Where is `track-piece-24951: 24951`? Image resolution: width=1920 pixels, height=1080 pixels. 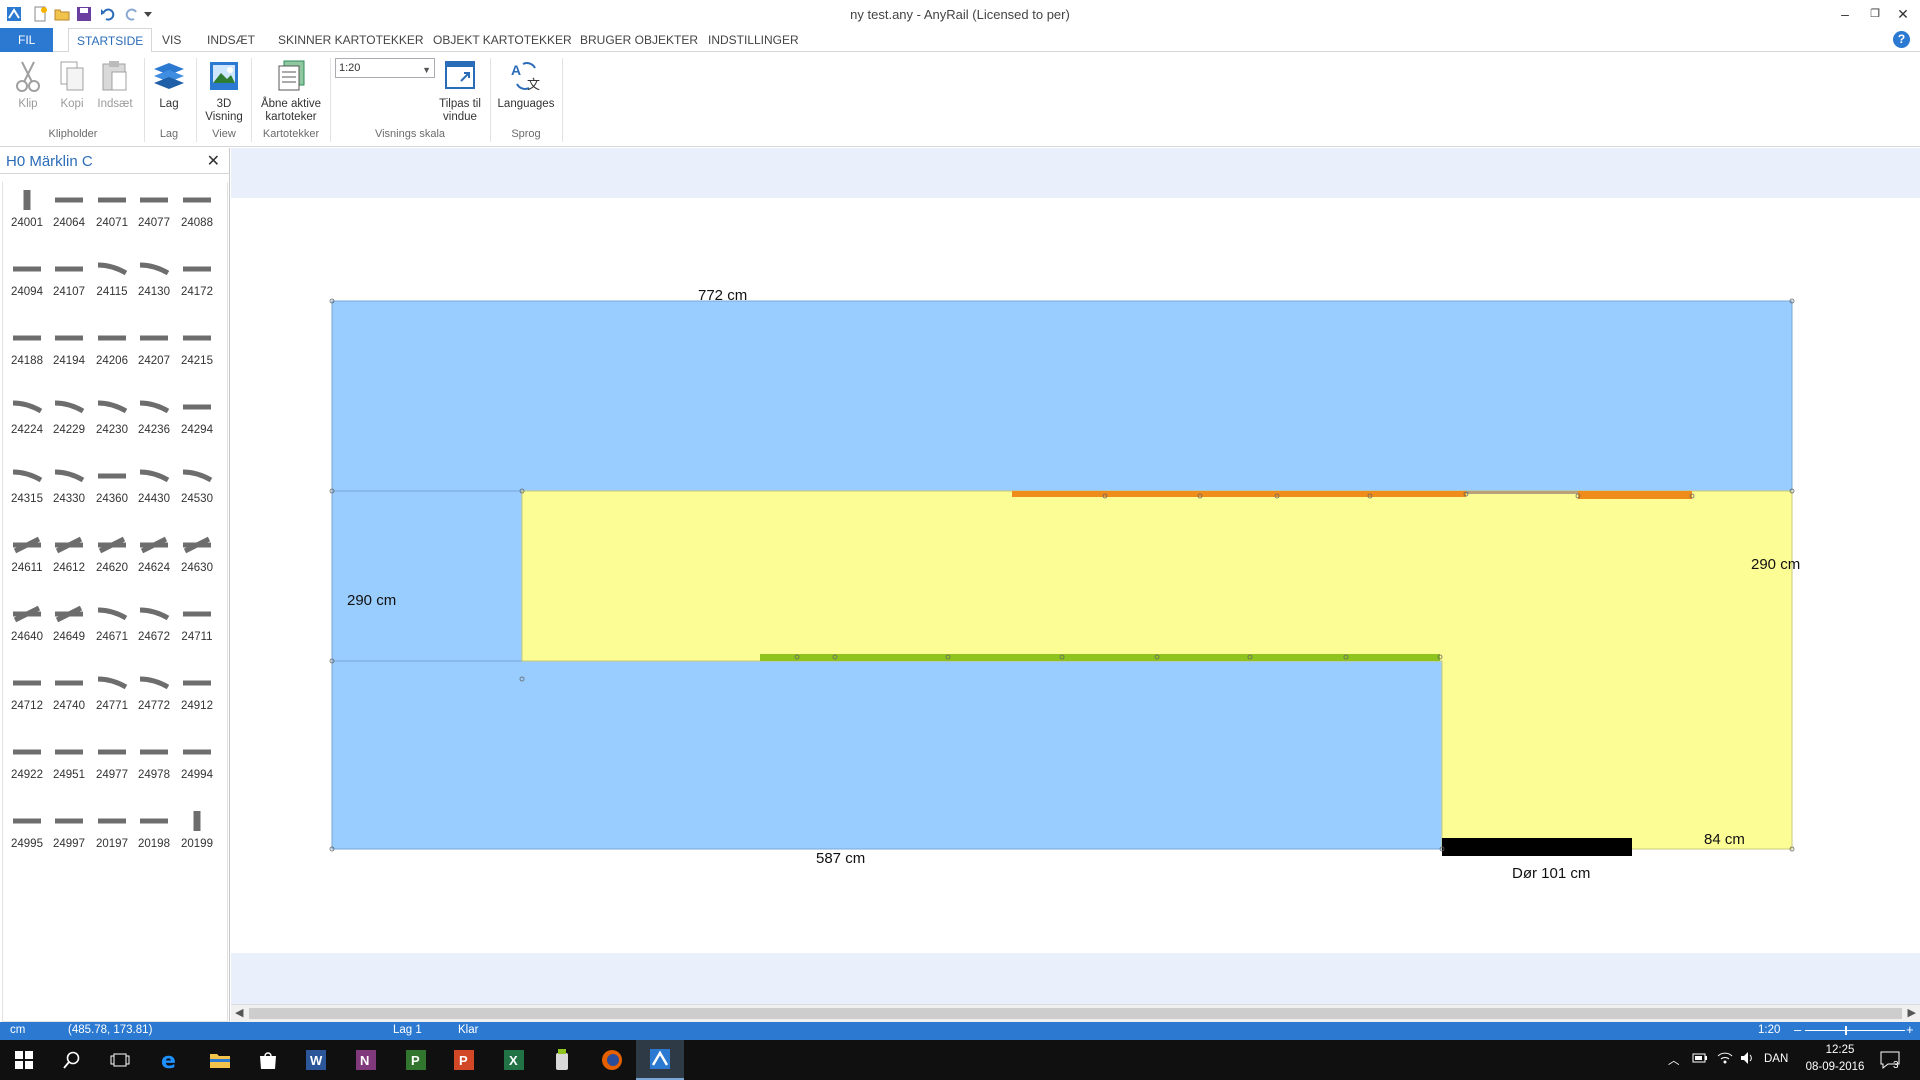 track-piece-24951: 24951 is located at coordinates (69, 764).